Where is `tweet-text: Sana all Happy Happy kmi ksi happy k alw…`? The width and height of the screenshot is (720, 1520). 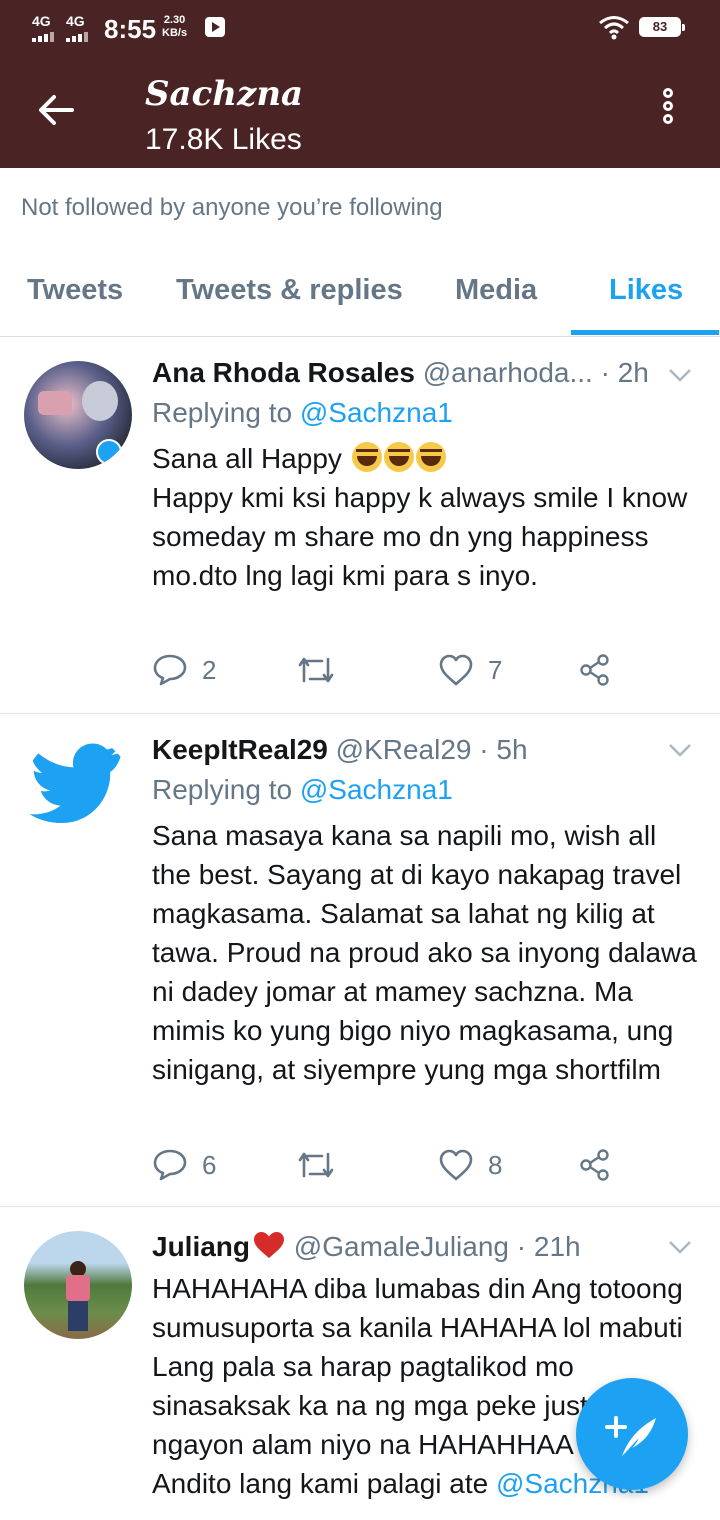 tweet-text: Sana all Happy Happy kmi ksi happy k alw… is located at coordinates (420, 516).